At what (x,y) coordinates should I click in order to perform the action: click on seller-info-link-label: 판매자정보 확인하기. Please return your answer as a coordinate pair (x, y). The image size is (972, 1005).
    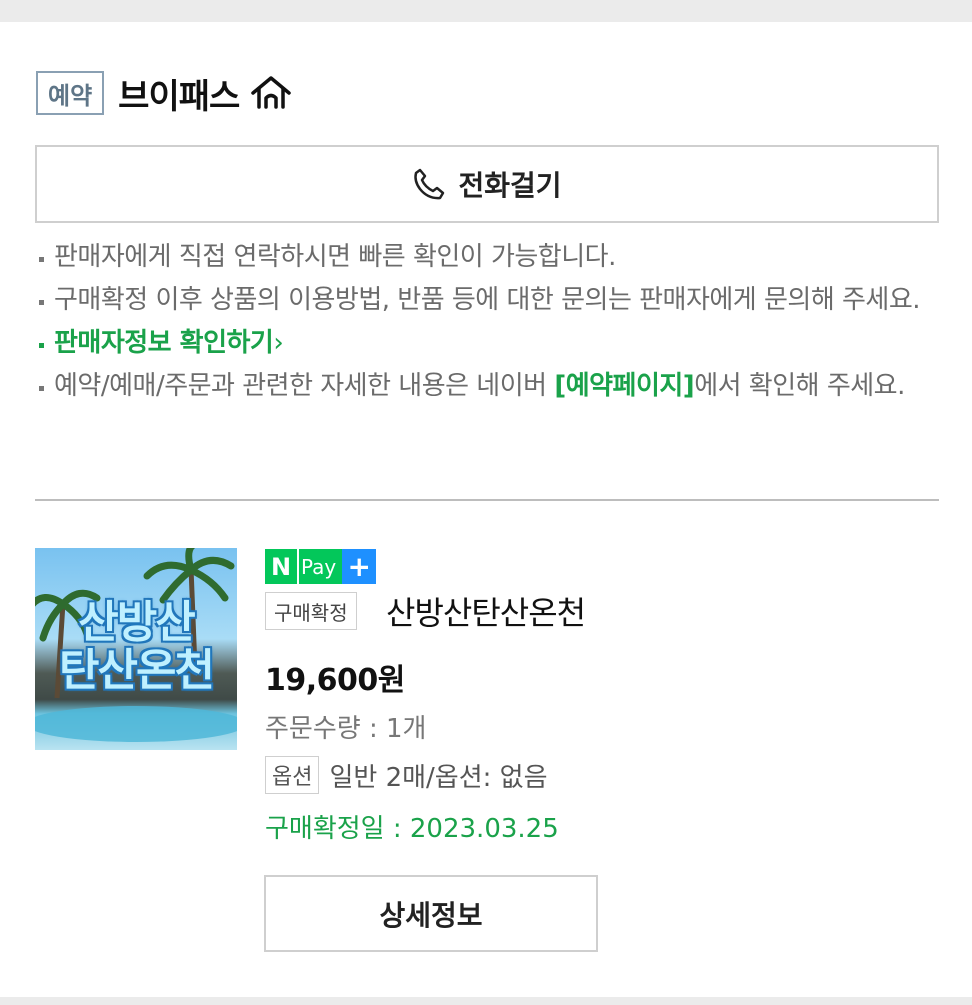
    Looking at the image, I should click on (164, 343).